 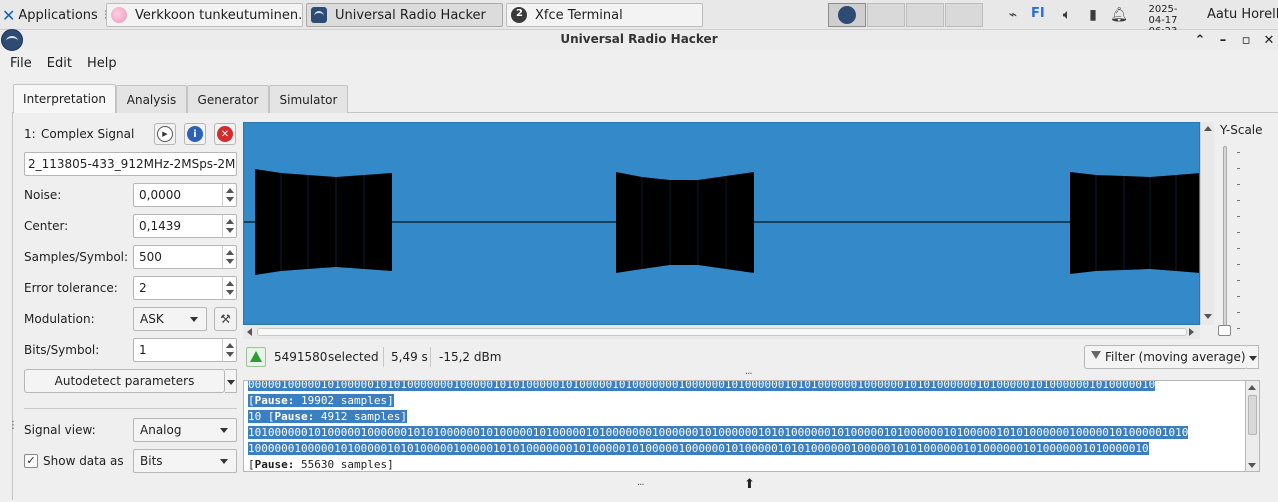 I want to click on notification-bell-icon: 🔔︎, so click(x=1119, y=15).